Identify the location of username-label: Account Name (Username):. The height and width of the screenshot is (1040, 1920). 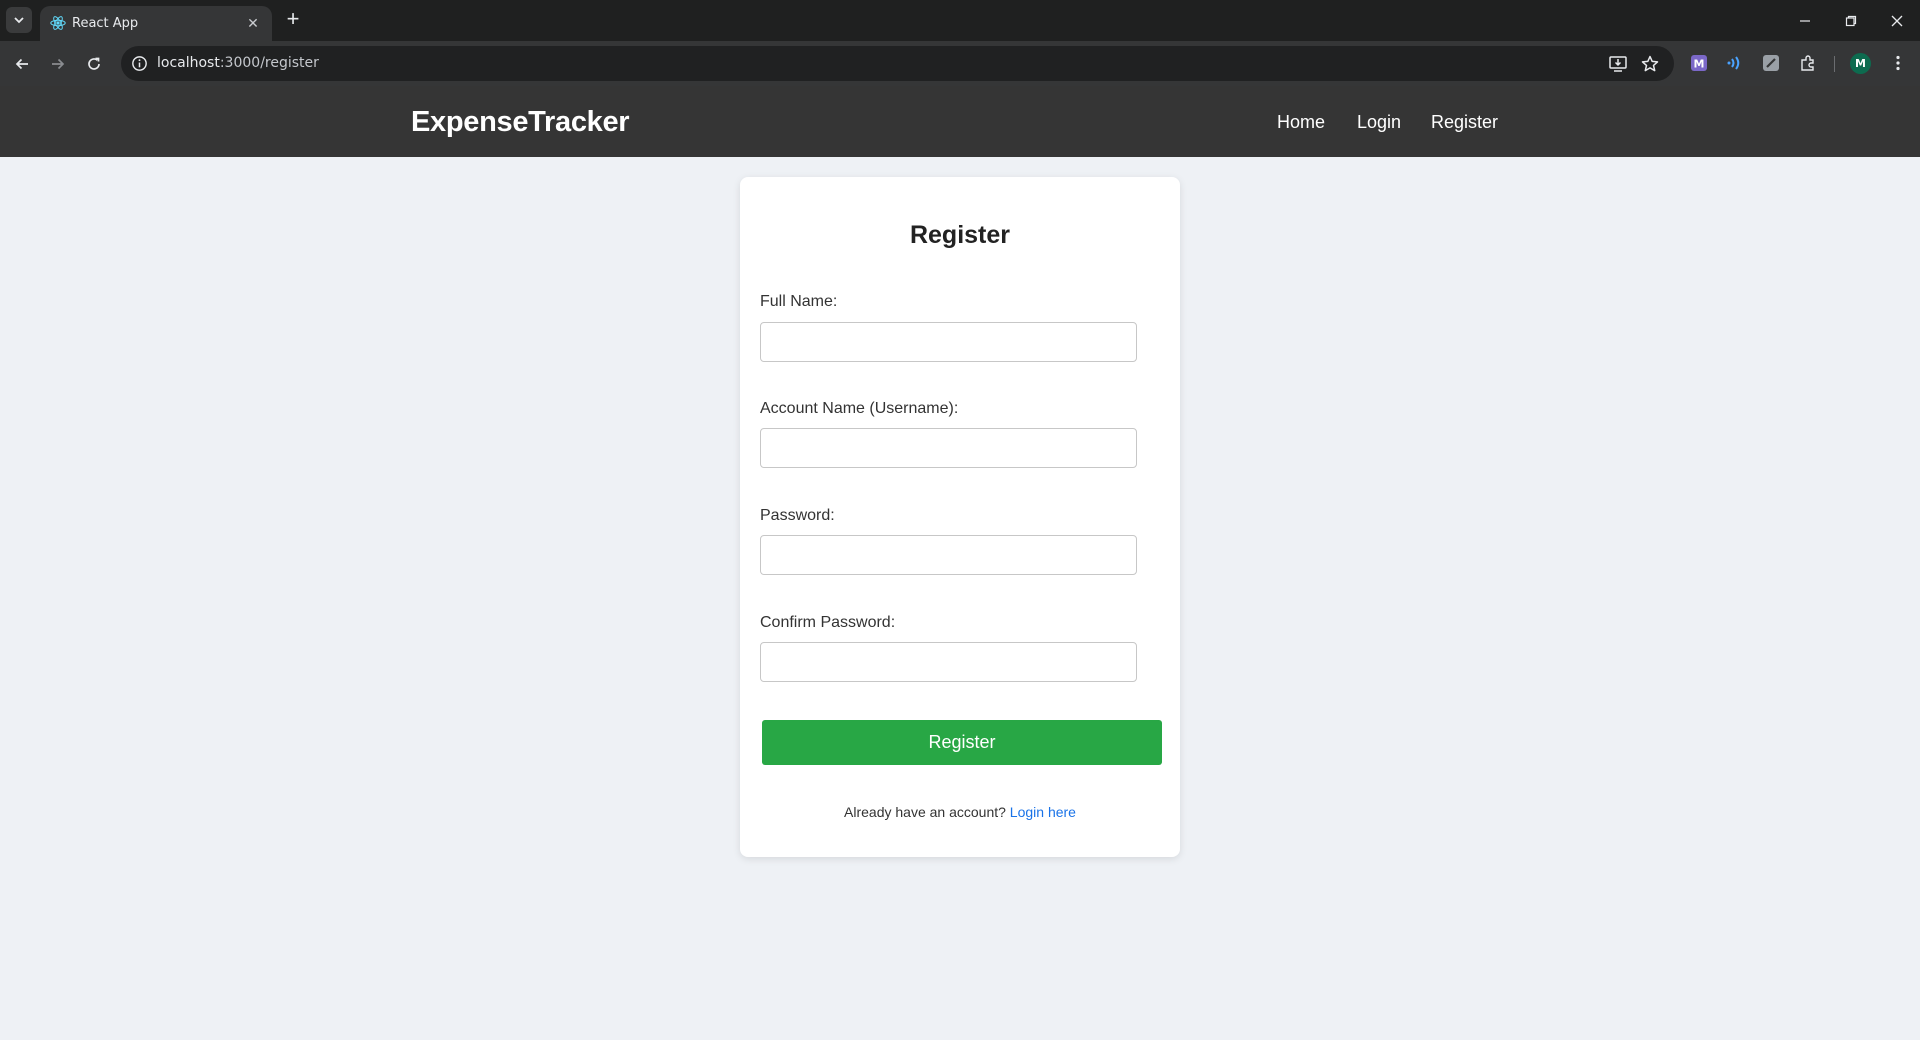
(859, 408).